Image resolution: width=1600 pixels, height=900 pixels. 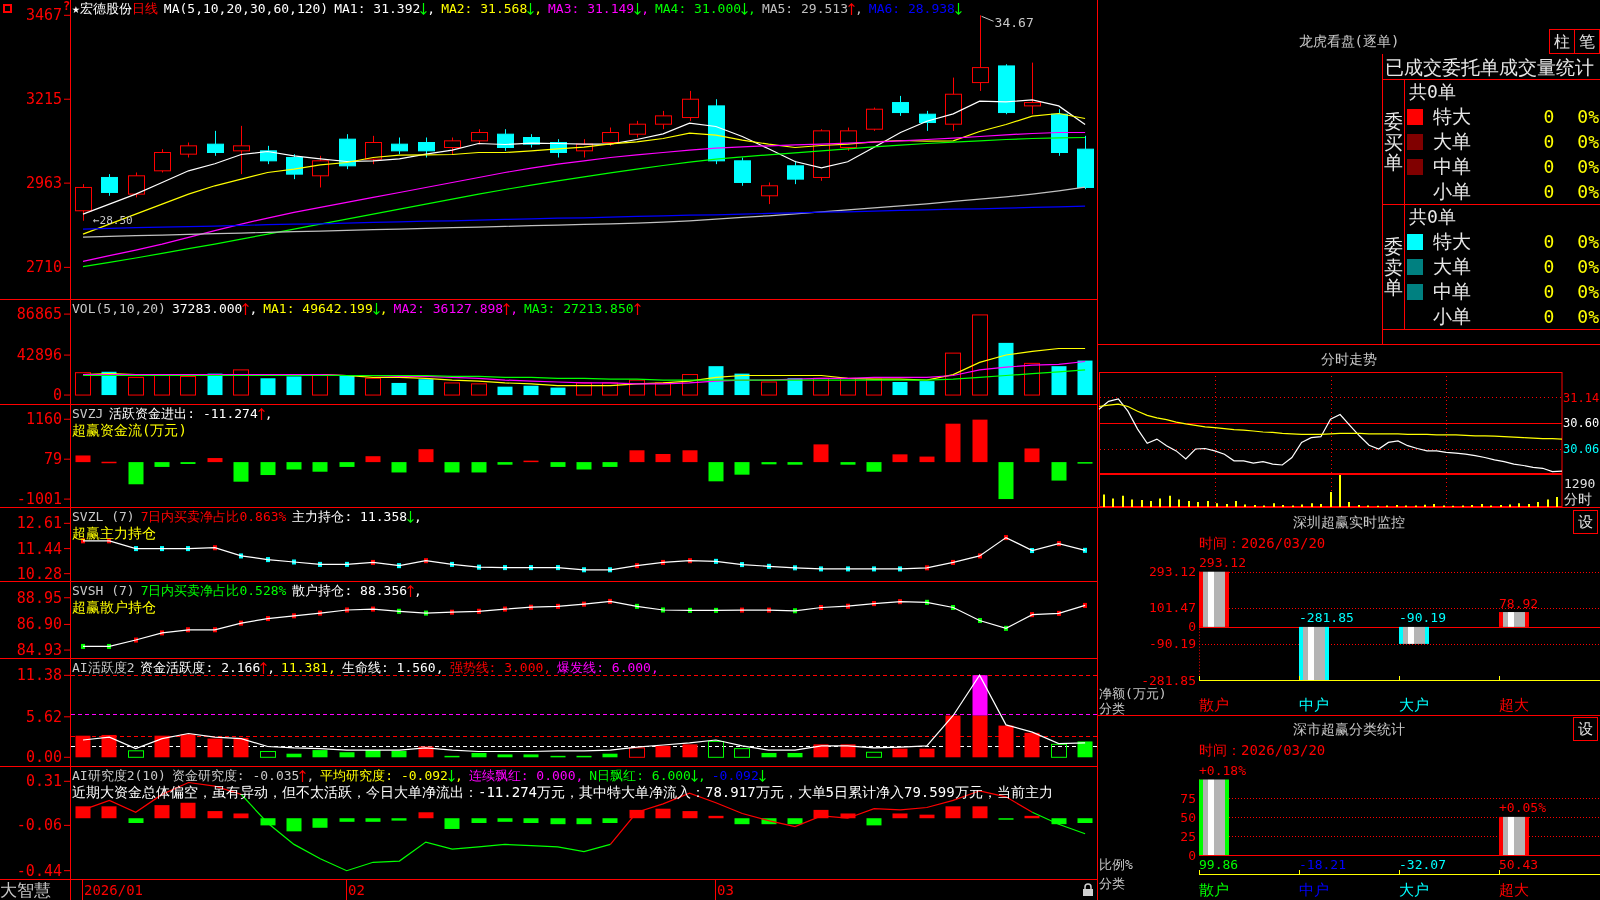 I want to click on help-mark: ?, so click(x=67, y=6).